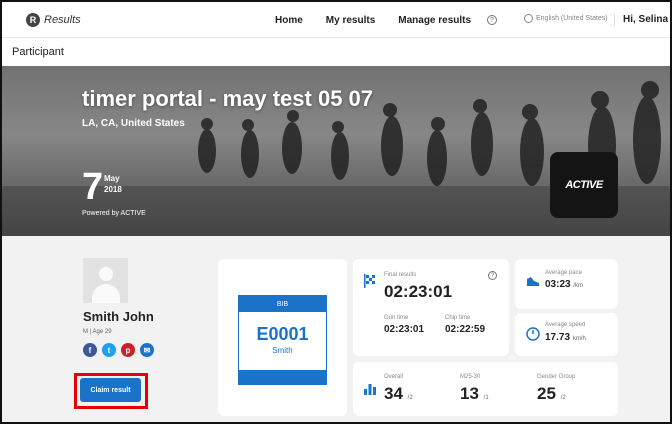 This screenshot has width=672, height=424. Describe the element at coordinates (645, 19) in the screenshot. I see `user-menu: Hi, Selina` at that location.